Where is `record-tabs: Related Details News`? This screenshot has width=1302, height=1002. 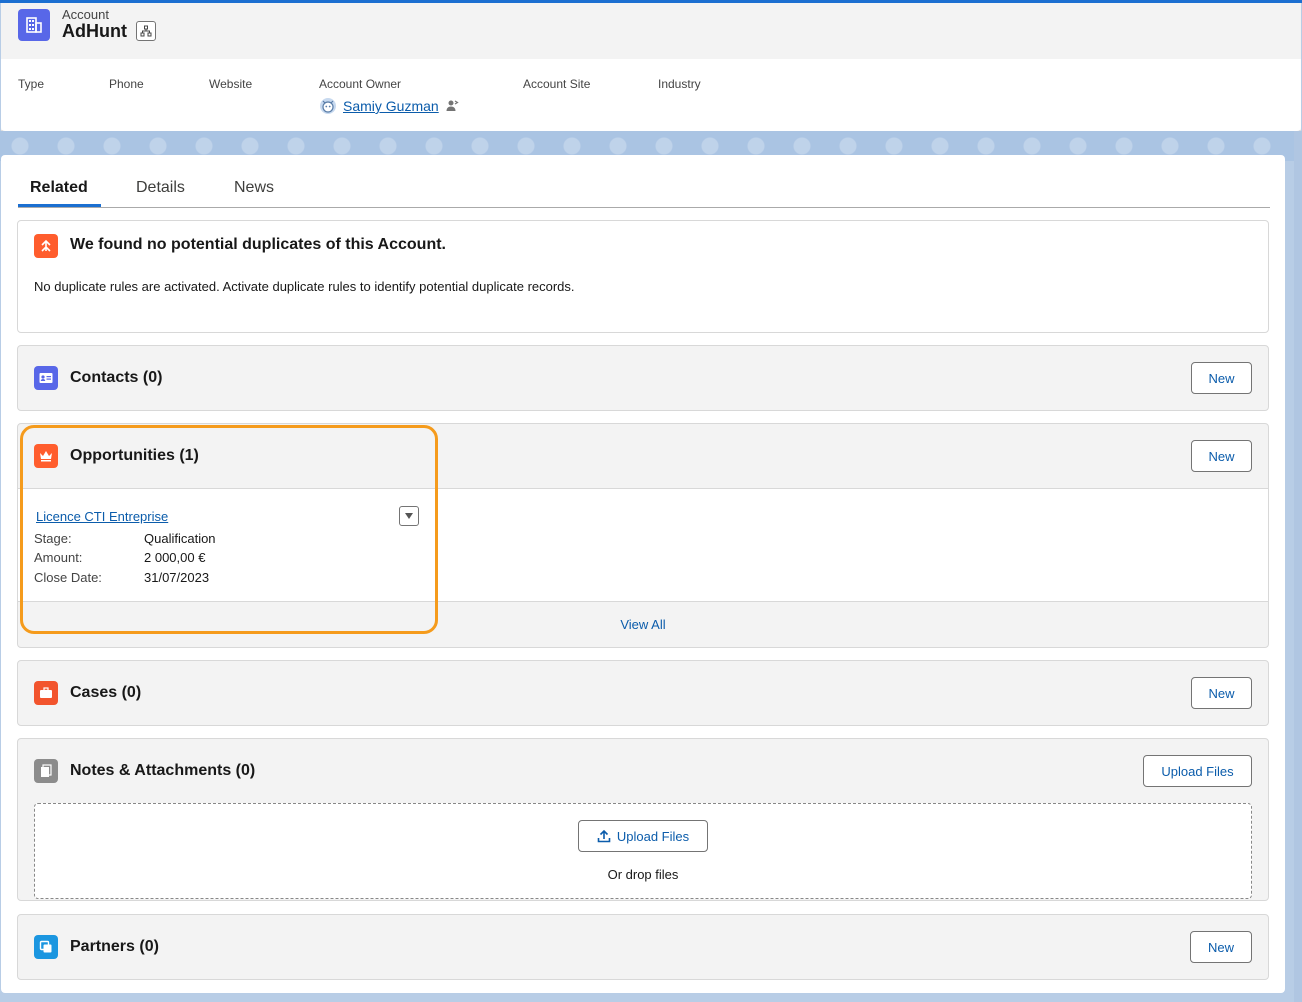 record-tabs: Related Details News is located at coordinates (644, 191).